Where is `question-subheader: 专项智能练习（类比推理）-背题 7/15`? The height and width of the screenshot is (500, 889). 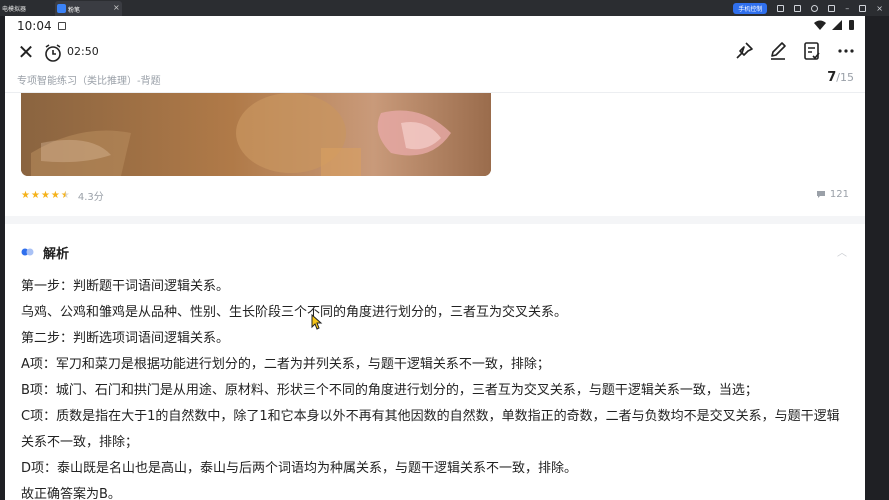
question-subheader: 专项智能练习（类比推理）-背题 7/15 is located at coordinates (435, 81).